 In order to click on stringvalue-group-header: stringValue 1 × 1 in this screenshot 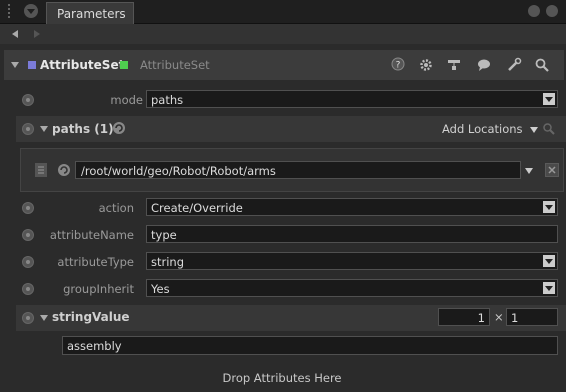, I will do `click(291, 318)`.